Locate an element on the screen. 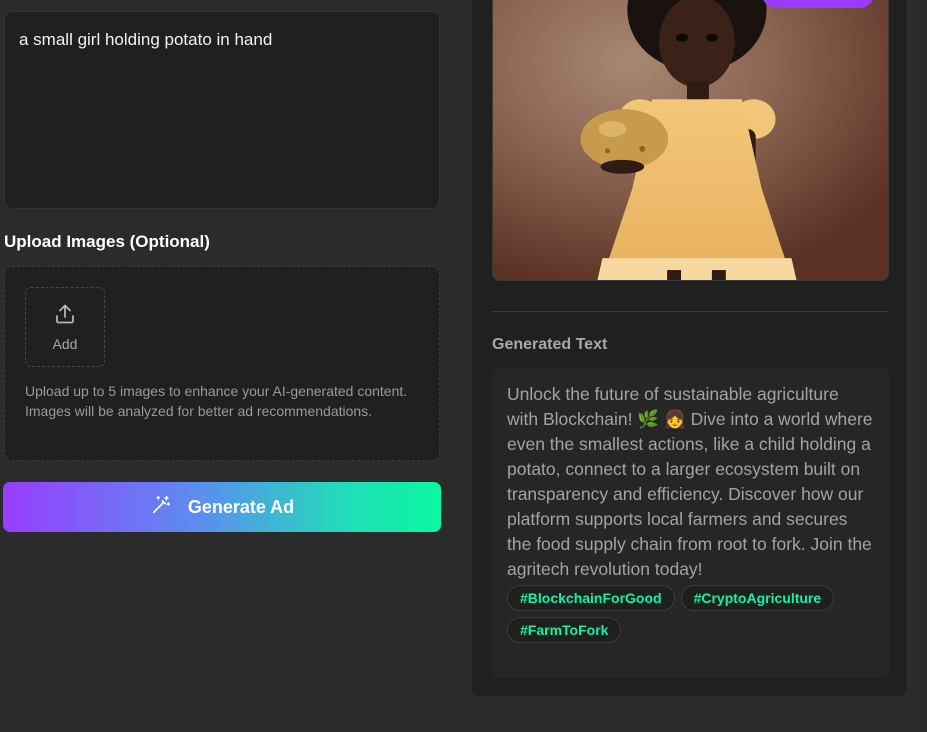 The width and height of the screenshot is (927, 732). generate-ad-button: Generate Ad is located at coordinates (222, 507).